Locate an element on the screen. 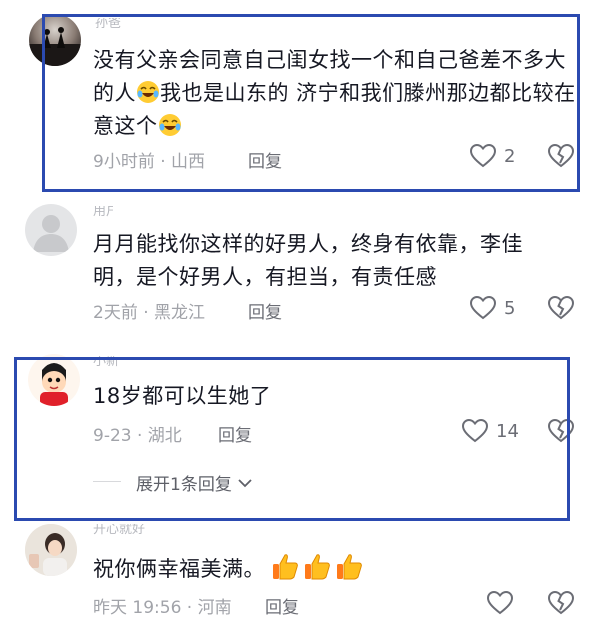  like-count: 14 is located at coordinates (507, 431).